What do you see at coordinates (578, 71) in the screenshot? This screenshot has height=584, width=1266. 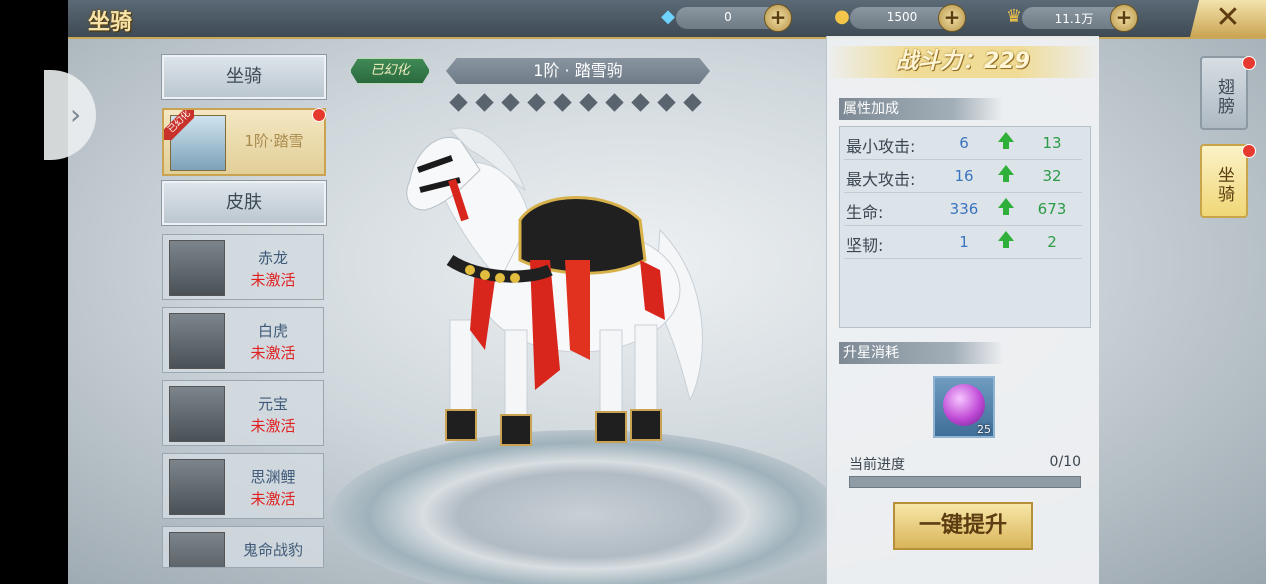 I see `mount-title: 1阶 · 踏雪驹` at bounding box center [578, 71].